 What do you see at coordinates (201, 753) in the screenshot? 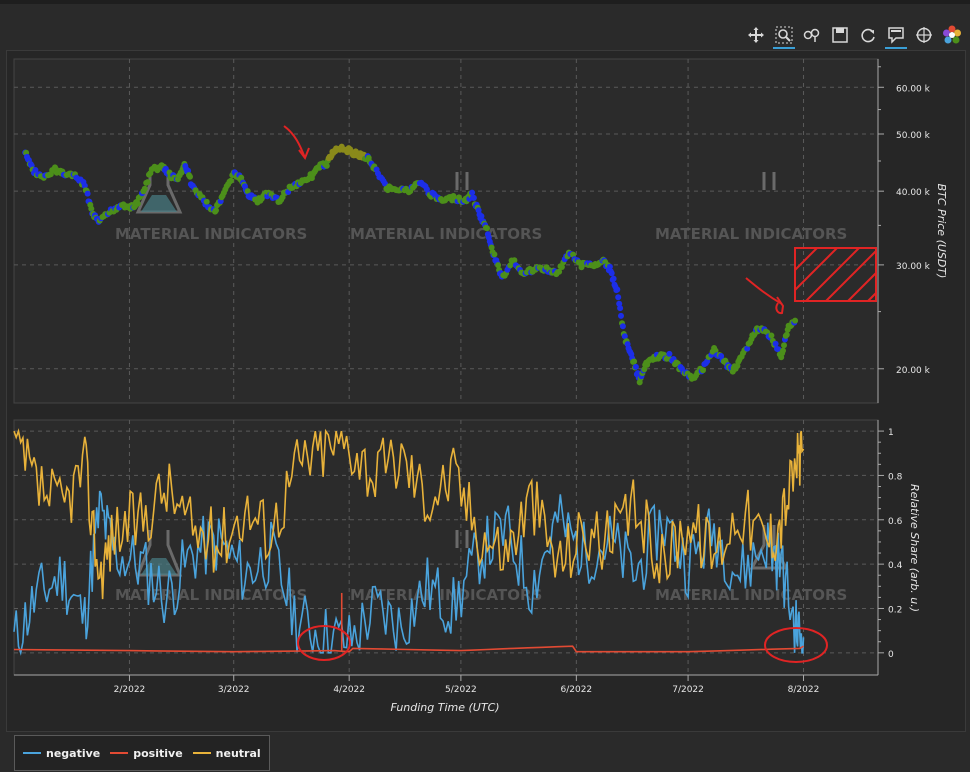
I see `legend-swatch-neutral` at bounding box center [201, 753].